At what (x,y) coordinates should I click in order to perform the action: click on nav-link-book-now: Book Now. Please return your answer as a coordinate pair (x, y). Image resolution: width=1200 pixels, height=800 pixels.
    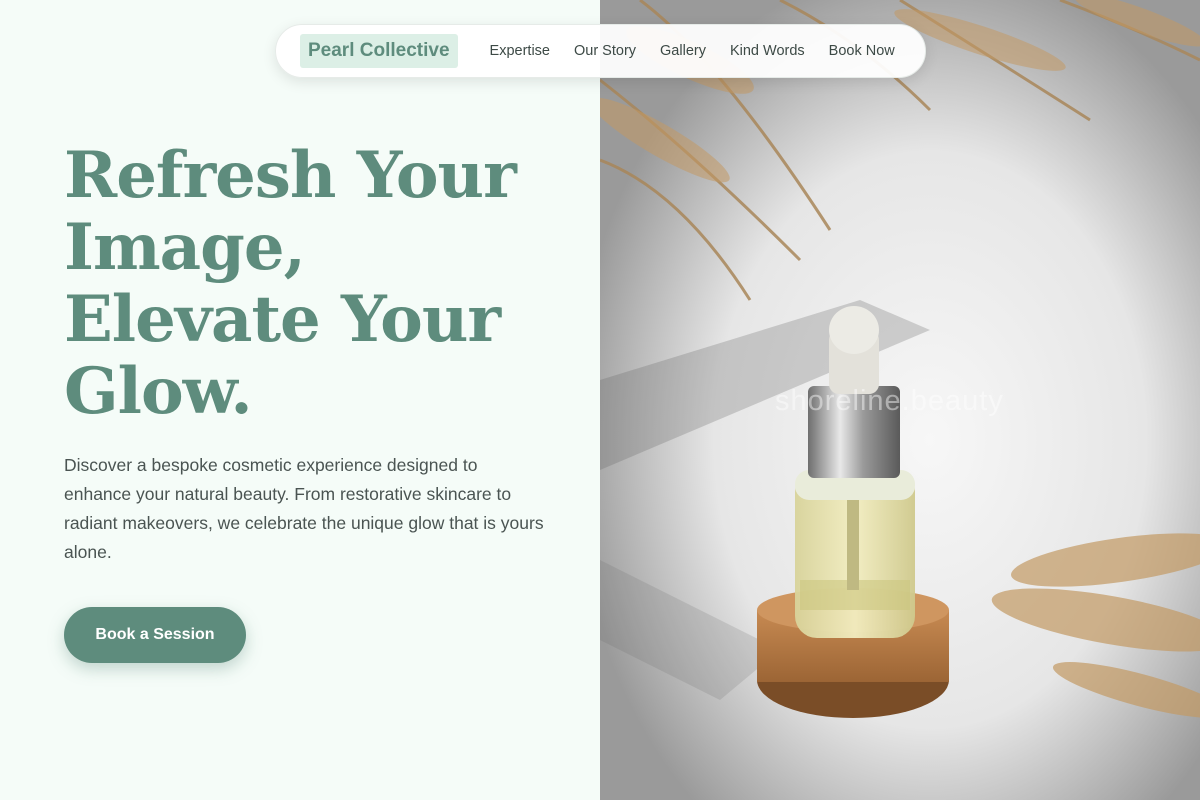
    Looking at the image, I should click on (862, 51).